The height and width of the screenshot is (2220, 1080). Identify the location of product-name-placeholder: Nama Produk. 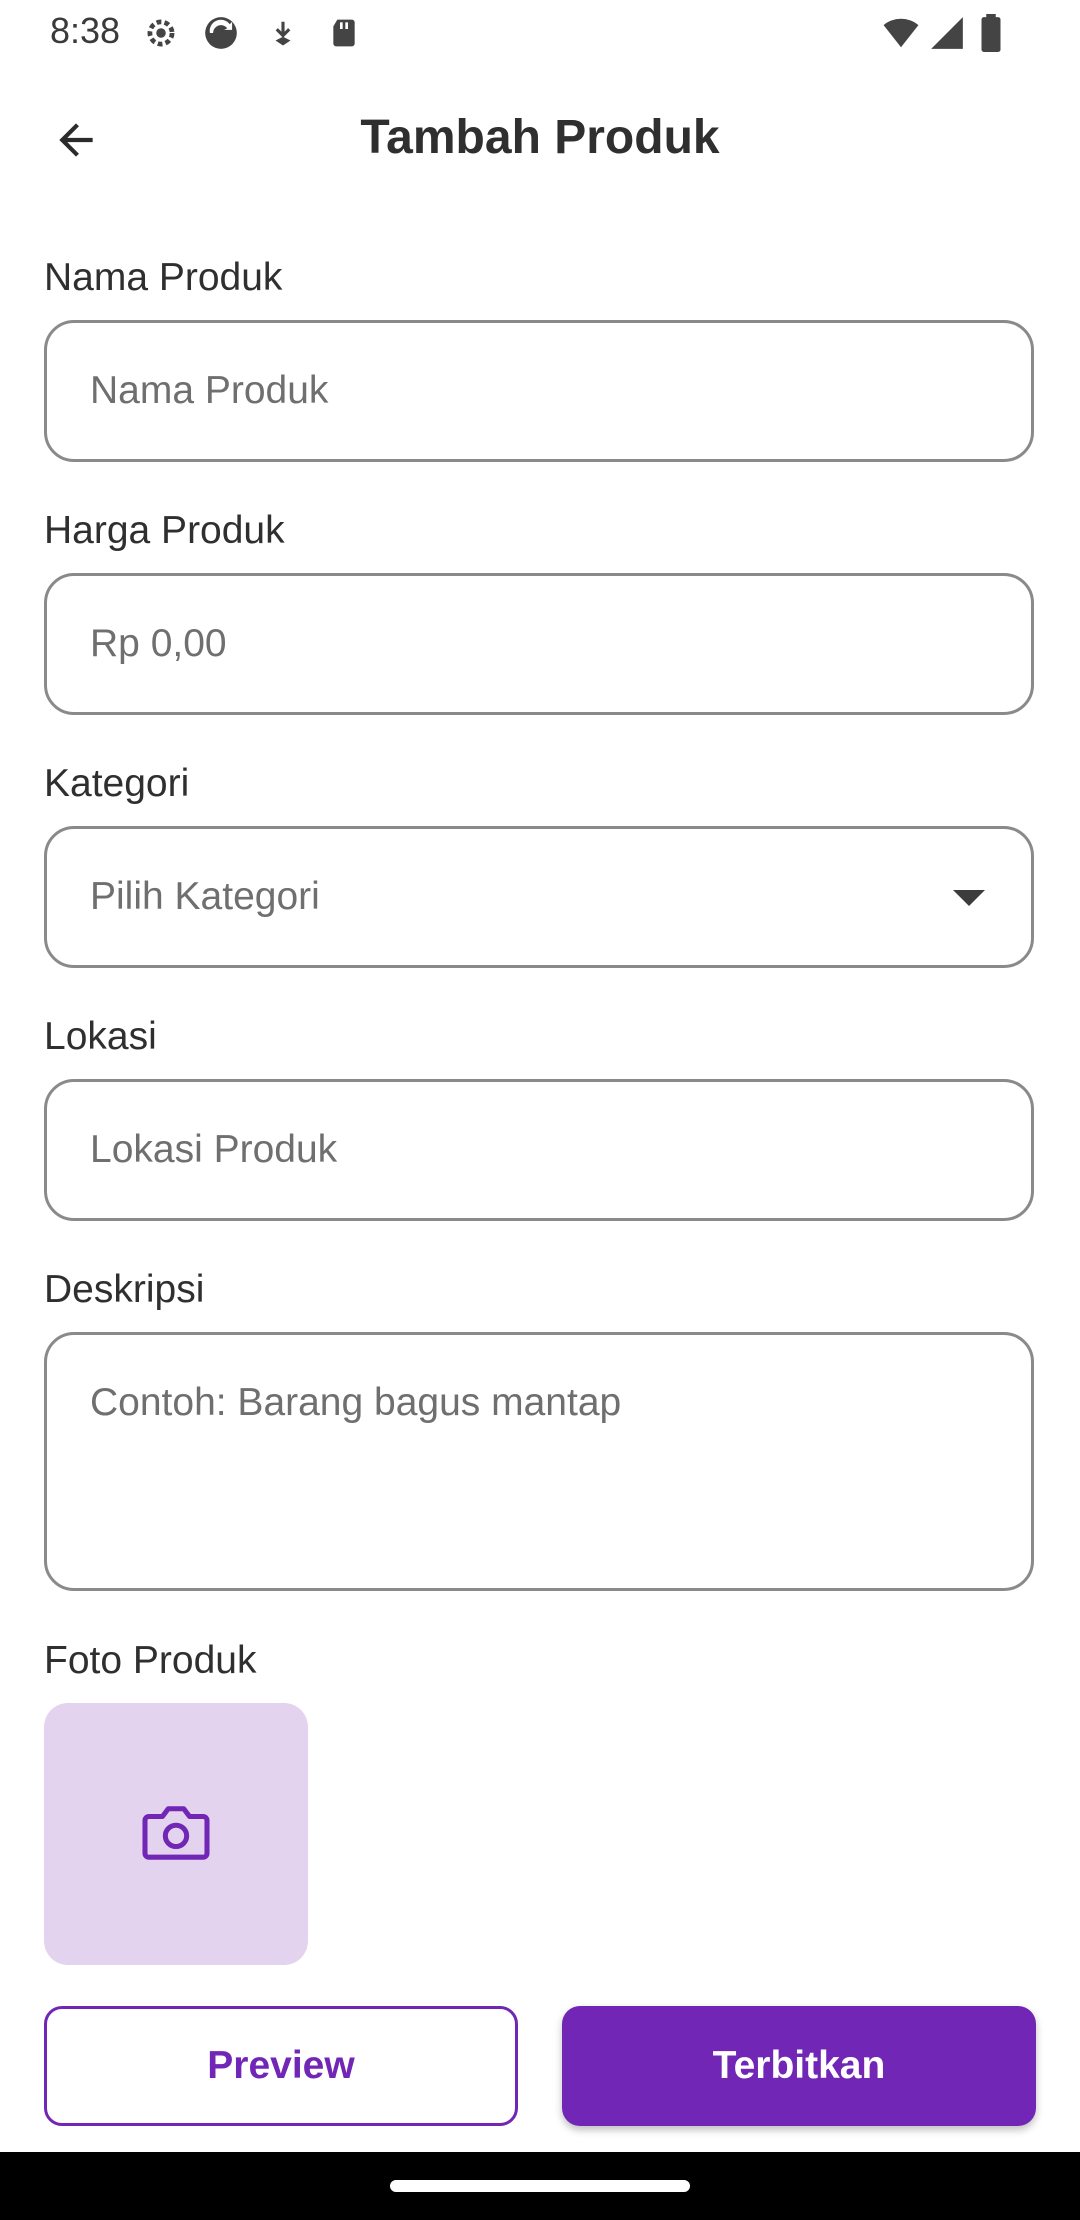
(209, 390).